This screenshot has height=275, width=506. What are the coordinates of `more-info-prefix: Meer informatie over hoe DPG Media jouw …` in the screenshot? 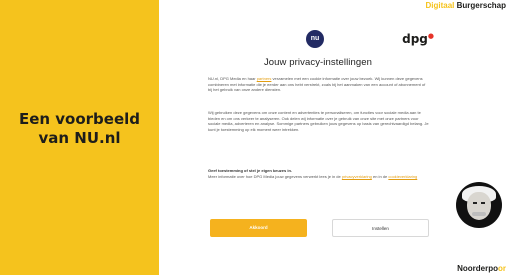 It's located at (274, 176).